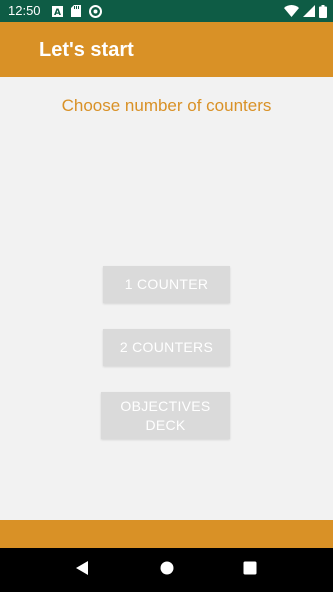 Image resolution: width=333 pixels, height=592 pixels. I want to click on objectives-deck-button: OBJECTIVES DECK, so click(165, 415).